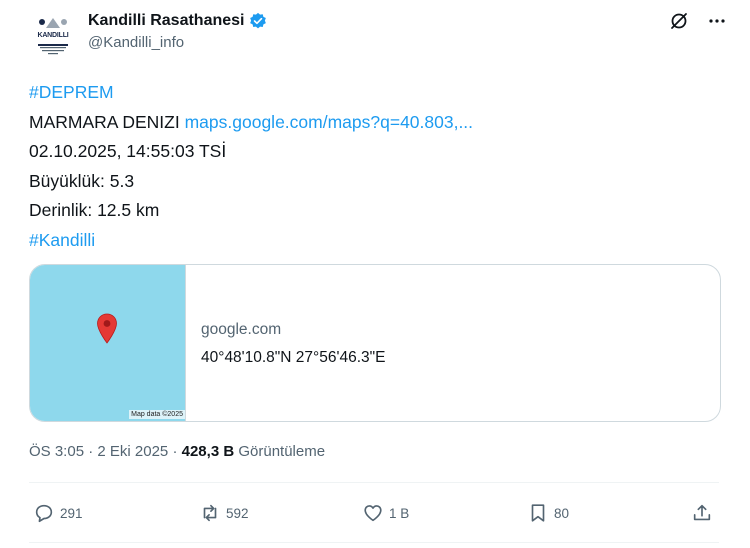 This screenshot has width=750, height=548. I want to click on card-title: 40°48'10.8"N 27°56'46.3"E, so click(293, 357).